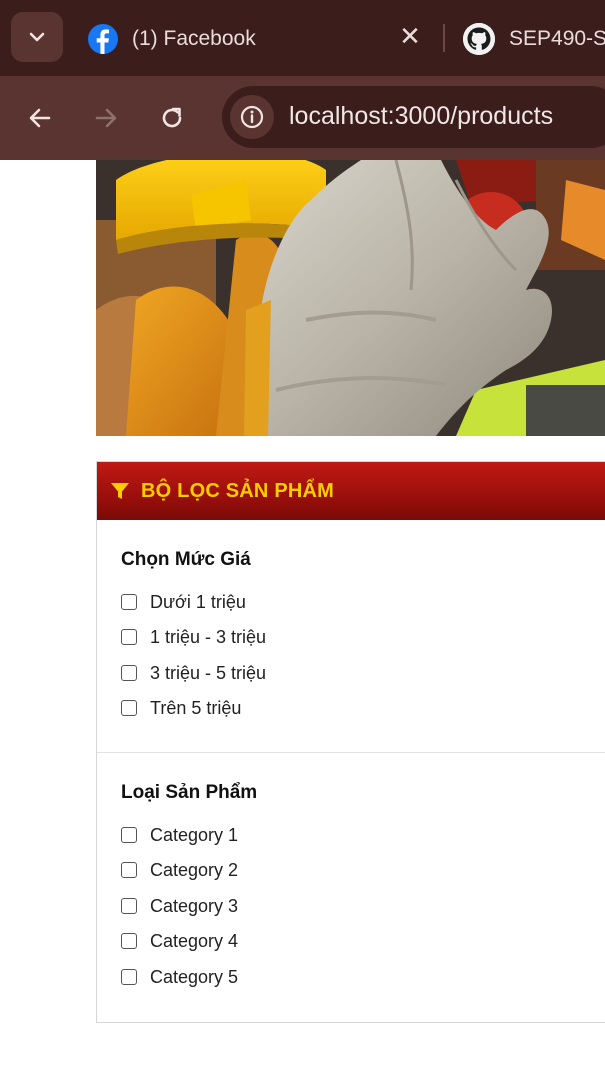 Image resolution: width=605 pixels, height=1080 pixels. I want to click on back-button, so click(40, 118).